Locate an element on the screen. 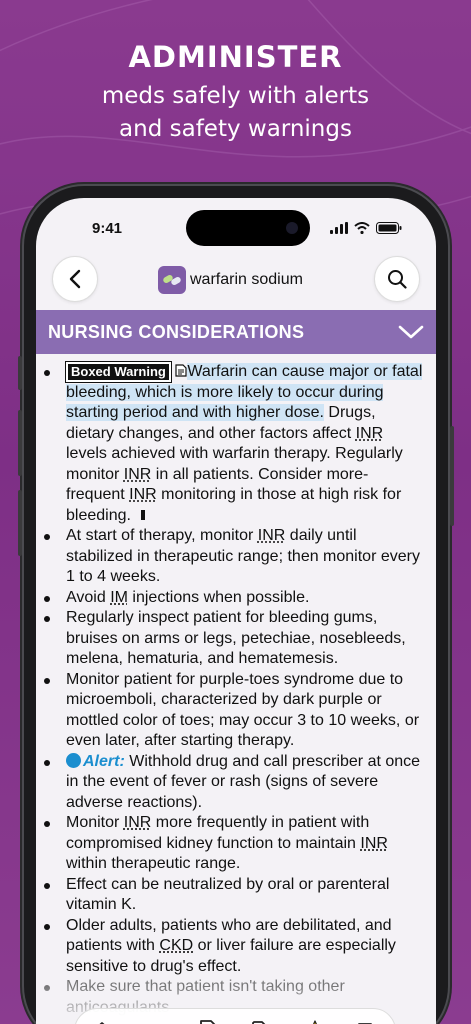  phone-volume-up-button is located at coordinates (20, 443).